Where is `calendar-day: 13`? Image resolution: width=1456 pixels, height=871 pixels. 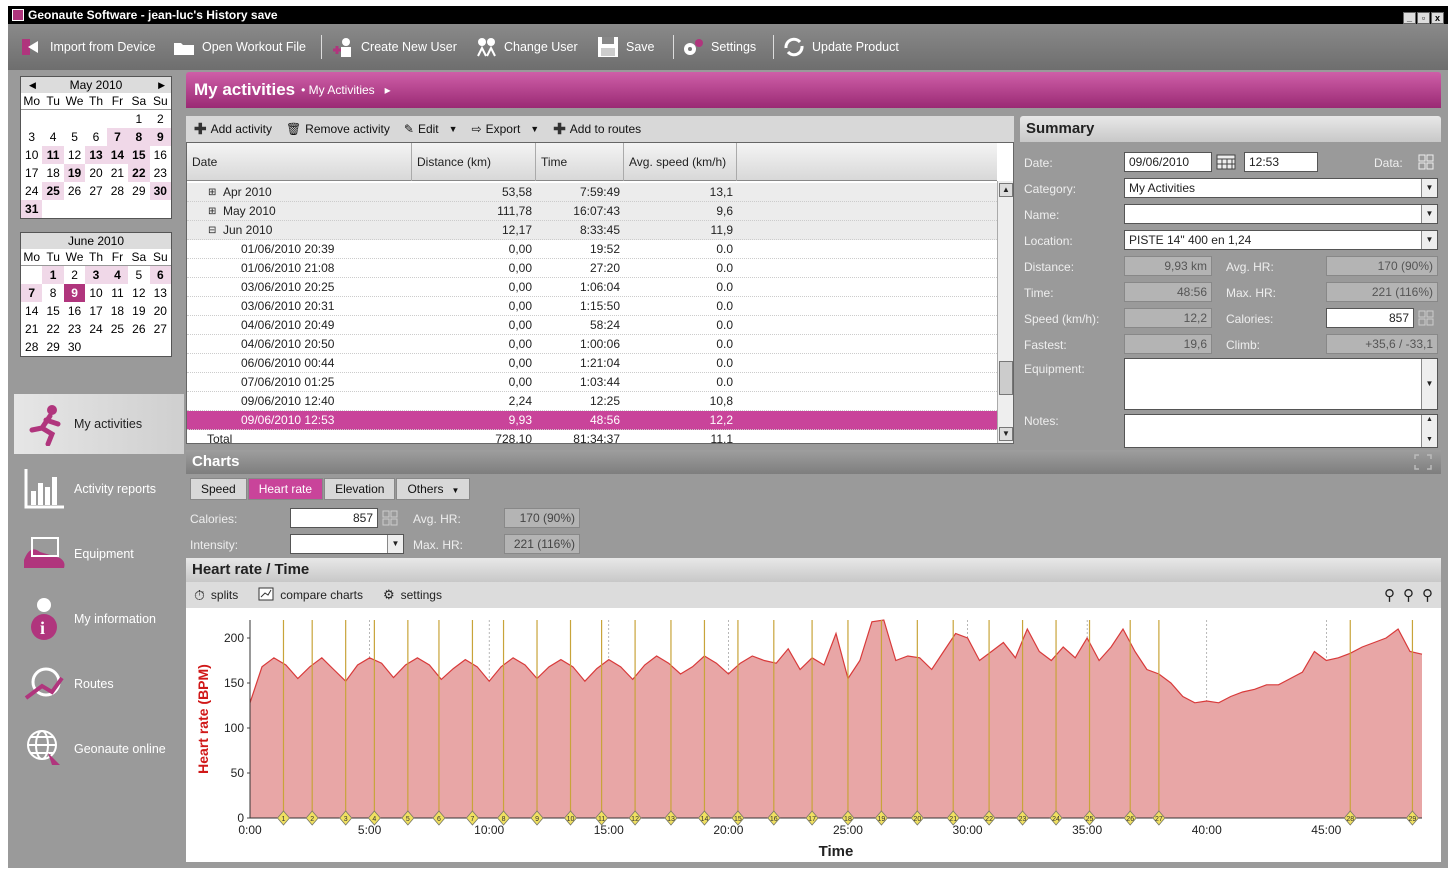
calendar-day: 13 is located at coordinates (160, 293).